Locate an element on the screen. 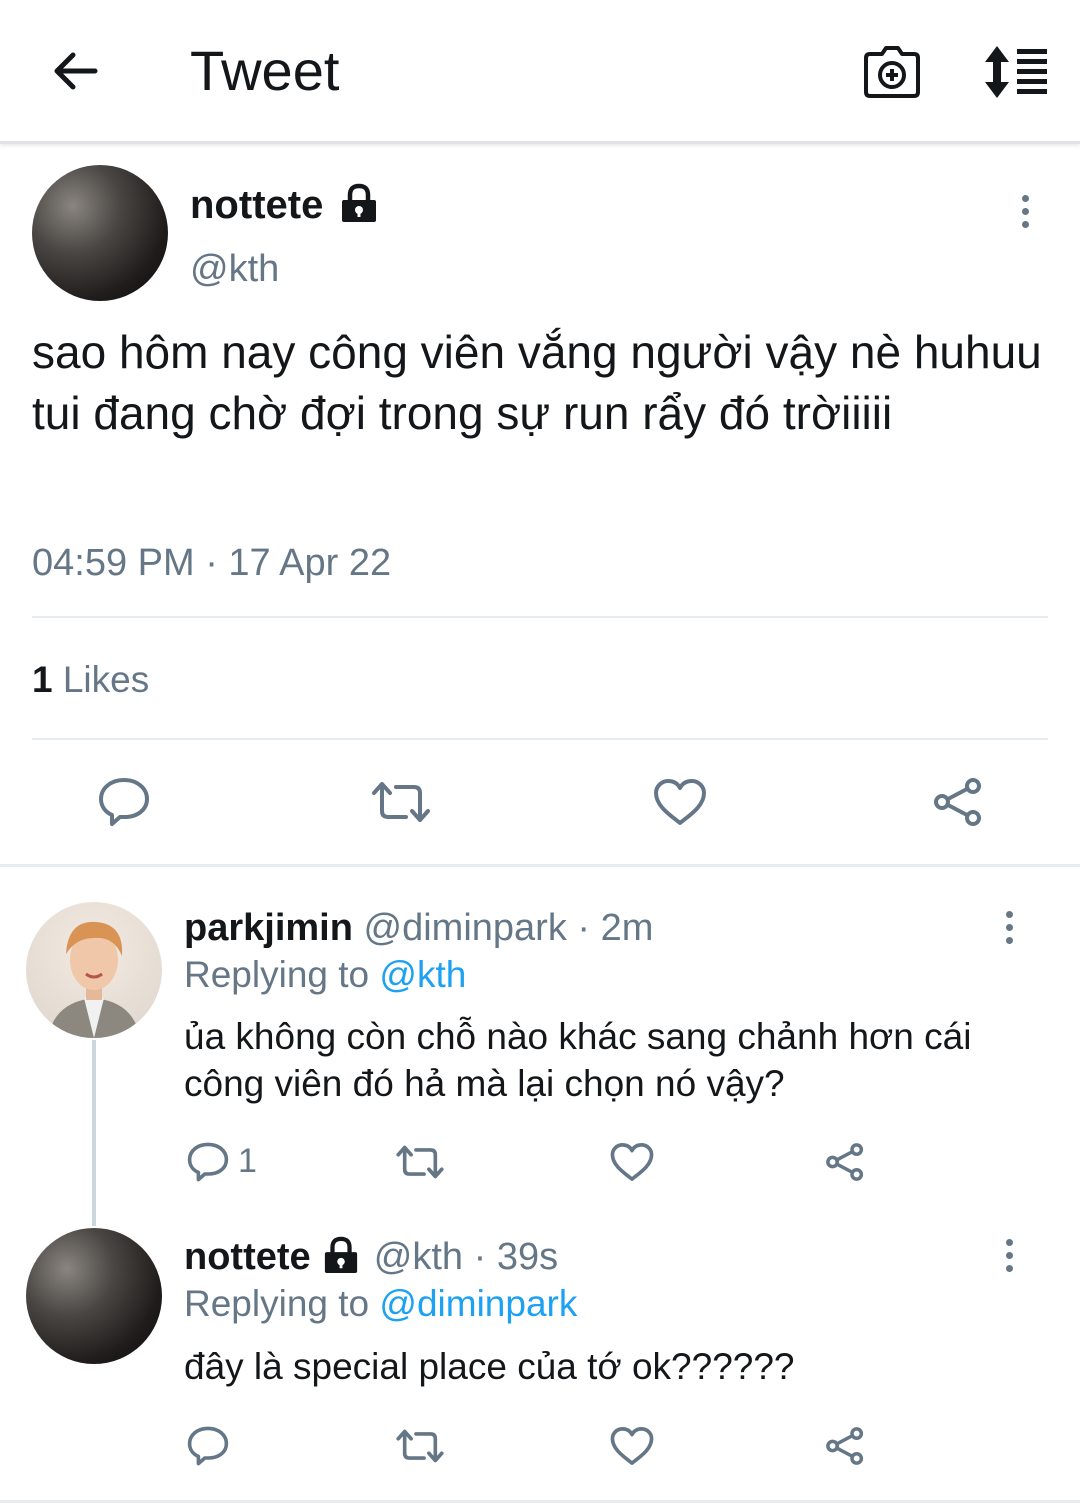 The height and width of the screenshot is (1508, 1080). mention-link: @diminpark is located at coordinates (478, 1303).